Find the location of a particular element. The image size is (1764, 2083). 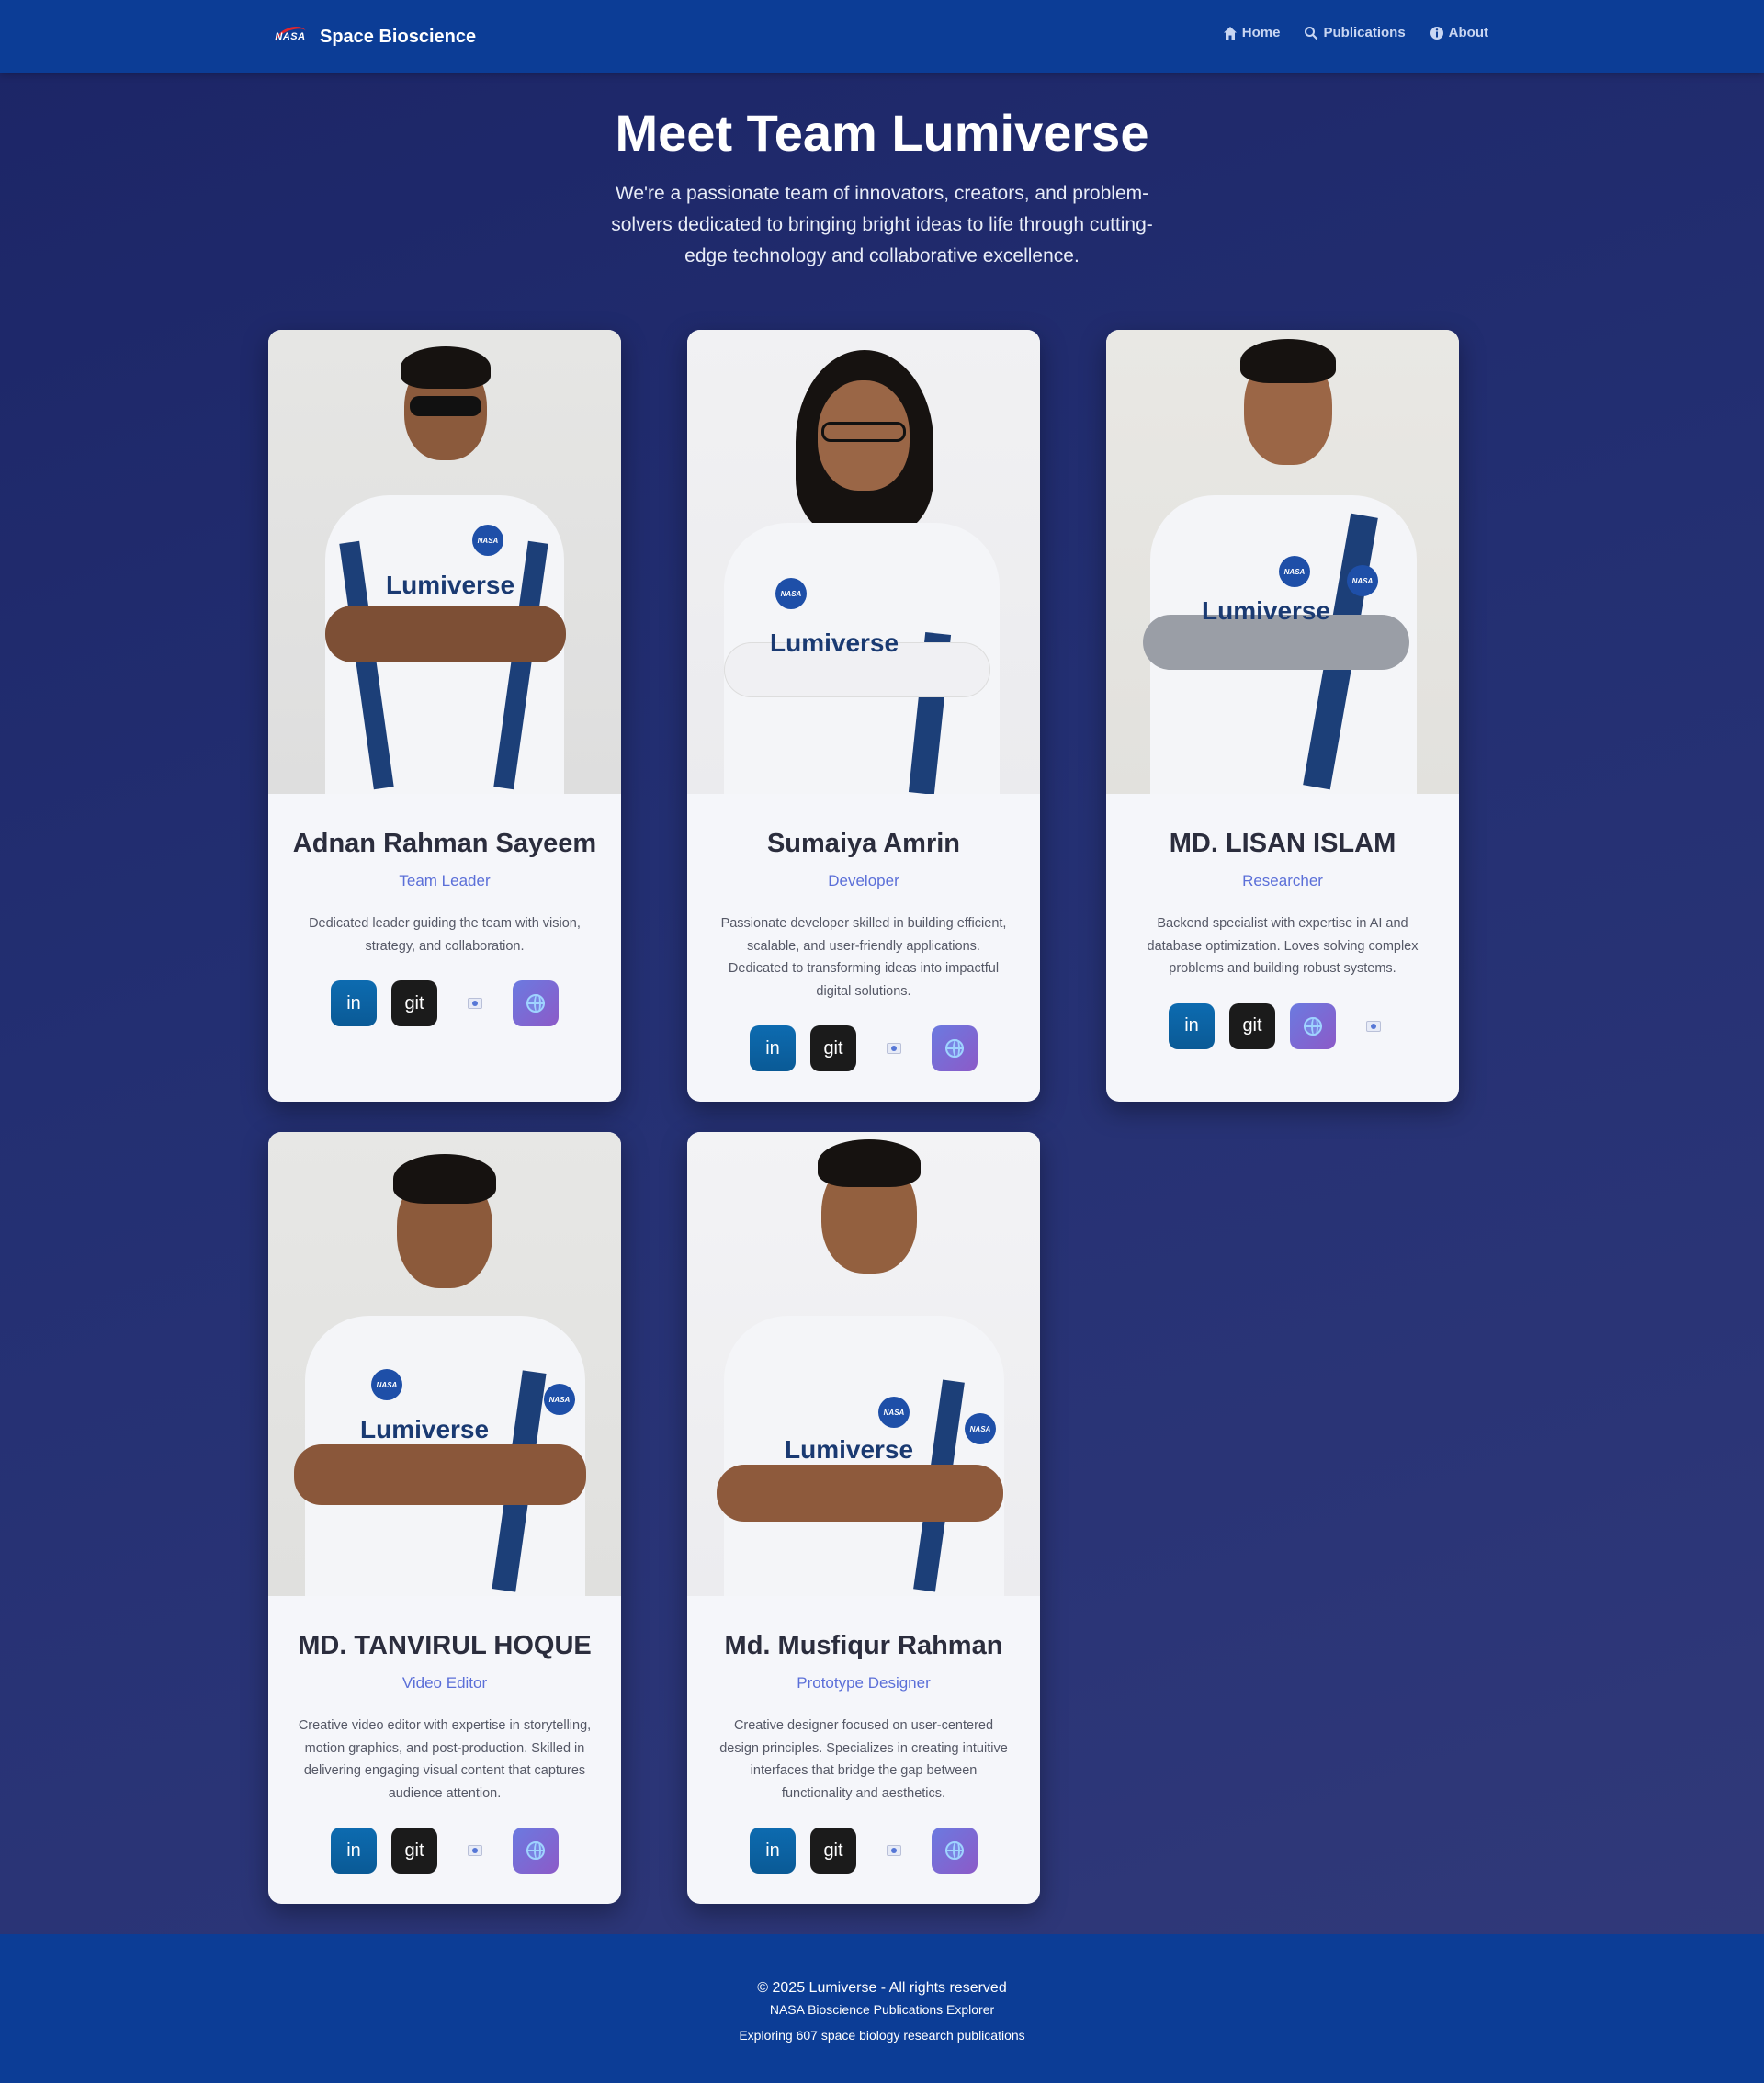

nav-links: Home Publications About is located at coordinates (1355, 33).